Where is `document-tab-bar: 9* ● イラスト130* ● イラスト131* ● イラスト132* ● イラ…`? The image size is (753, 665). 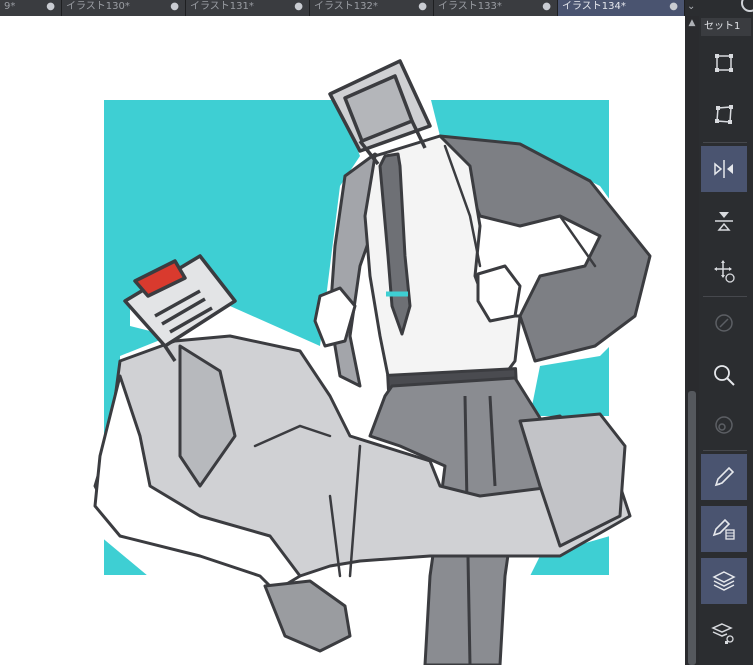 document-tab-bar: 9* ● イラスト130* ● イラスト131* ● イラスト132* ● イラ… is located at coordinates (342, 8).